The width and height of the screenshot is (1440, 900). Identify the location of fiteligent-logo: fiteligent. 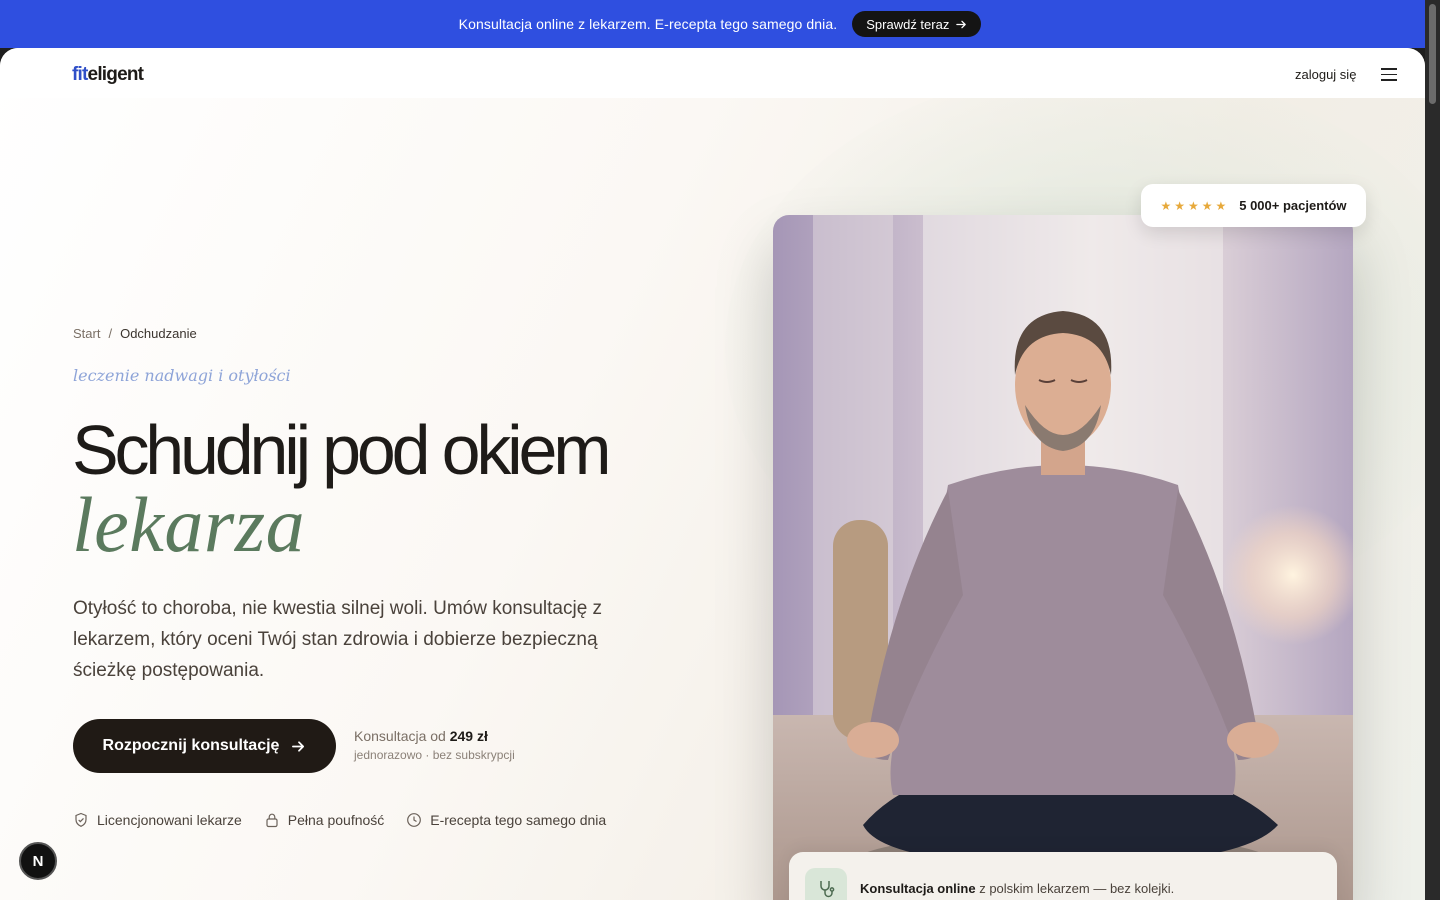
(108, 75).